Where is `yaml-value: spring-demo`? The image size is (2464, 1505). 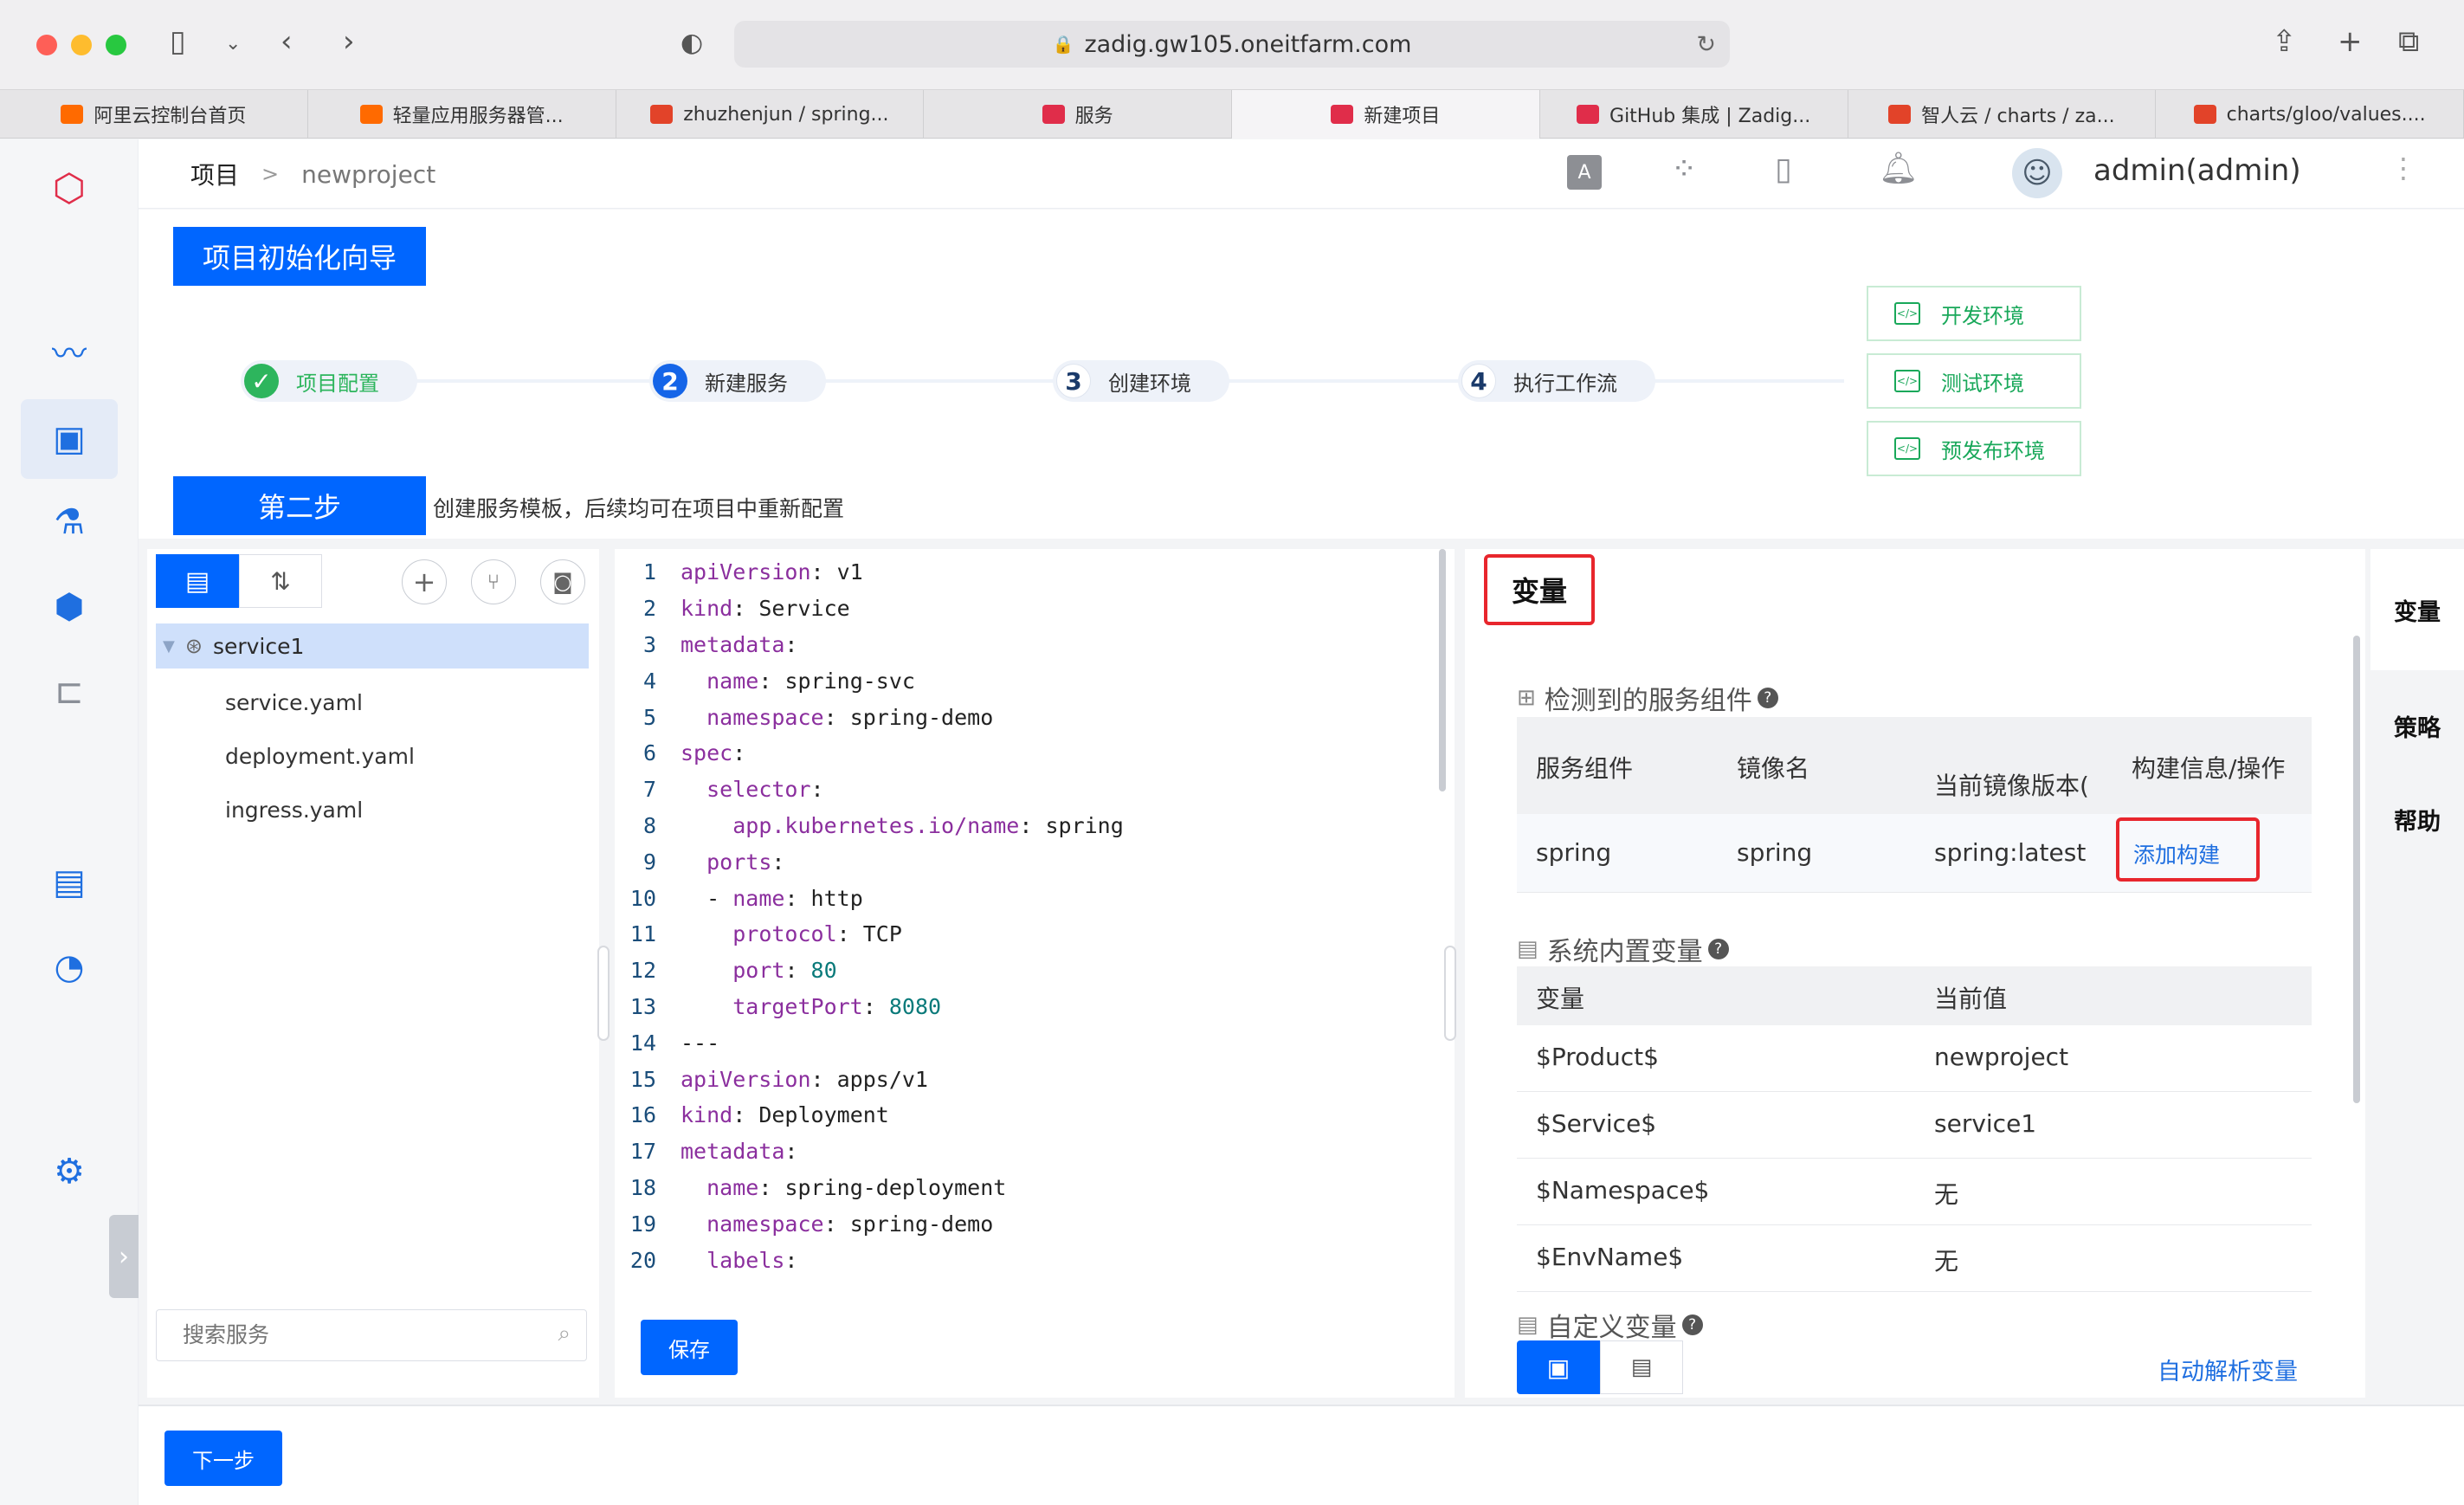
yaml-value: spring-demo is located at coordinates (915, 1224).